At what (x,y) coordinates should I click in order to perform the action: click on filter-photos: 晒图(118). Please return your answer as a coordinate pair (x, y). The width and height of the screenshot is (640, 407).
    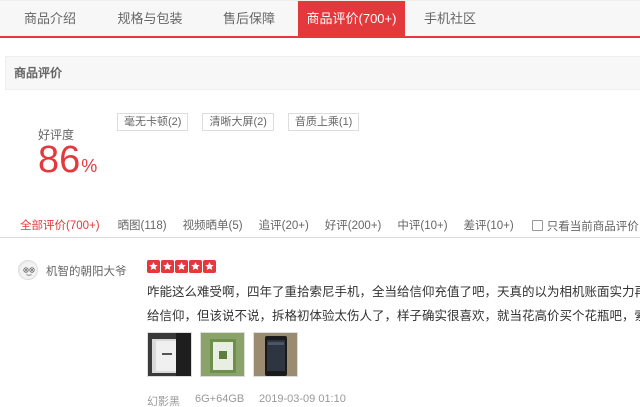
    Looking at the image, I should click on (142, 226).